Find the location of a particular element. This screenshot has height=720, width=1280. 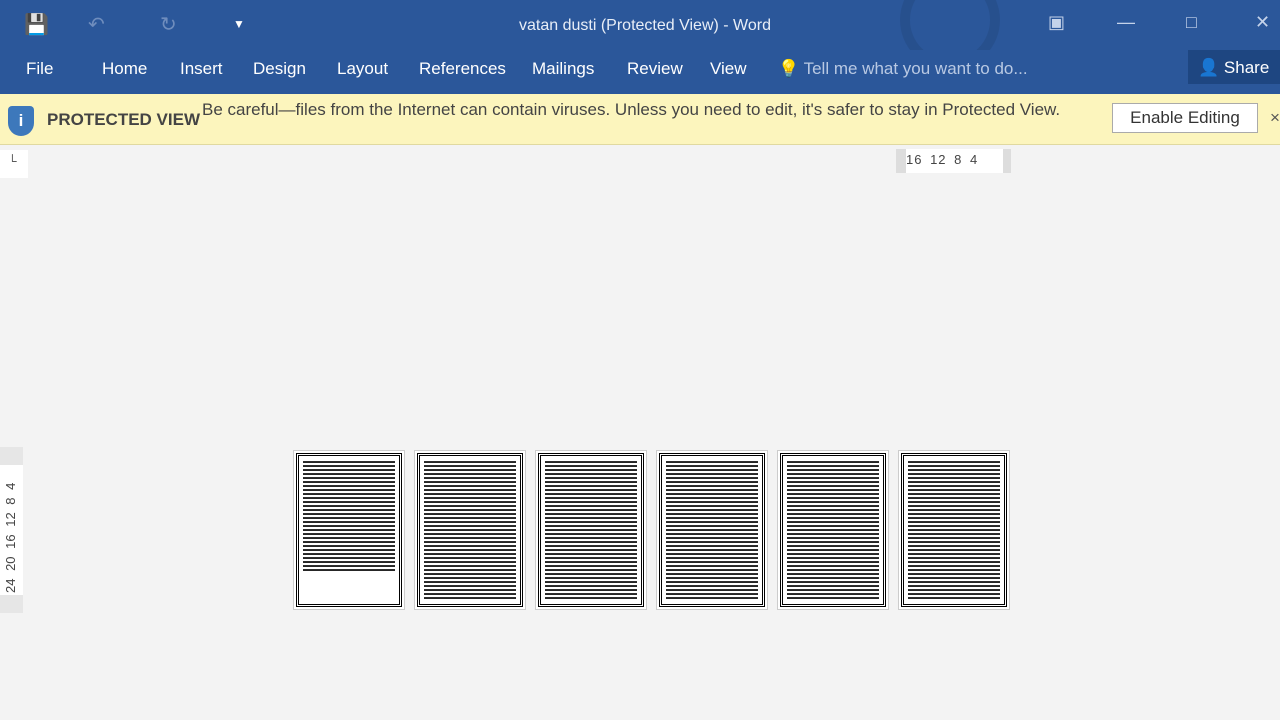

tab-references: References is located at coordinates (462, 69).